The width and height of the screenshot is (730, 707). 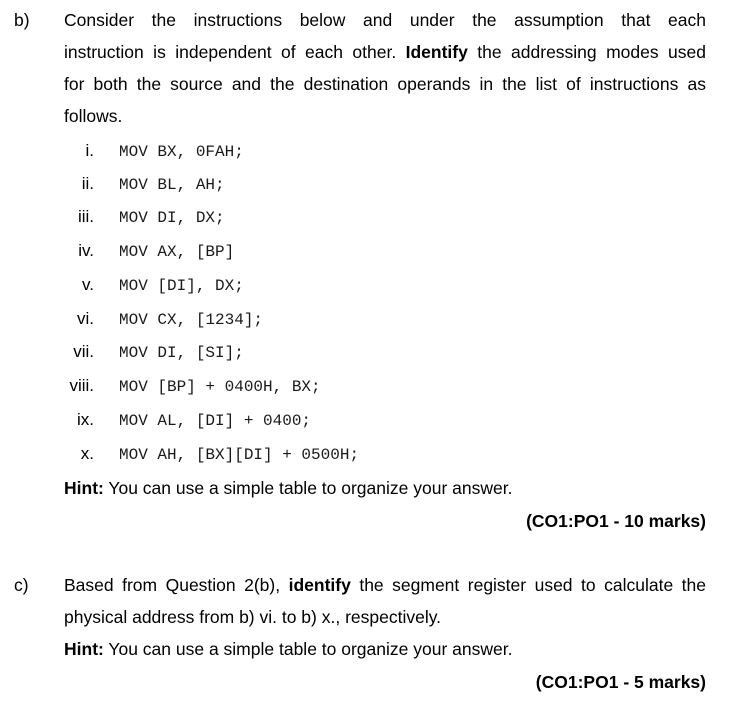 I want to click on instruction-item: viii. MOV [BP] + 0400H, BX;, so click(x=314, y=388).